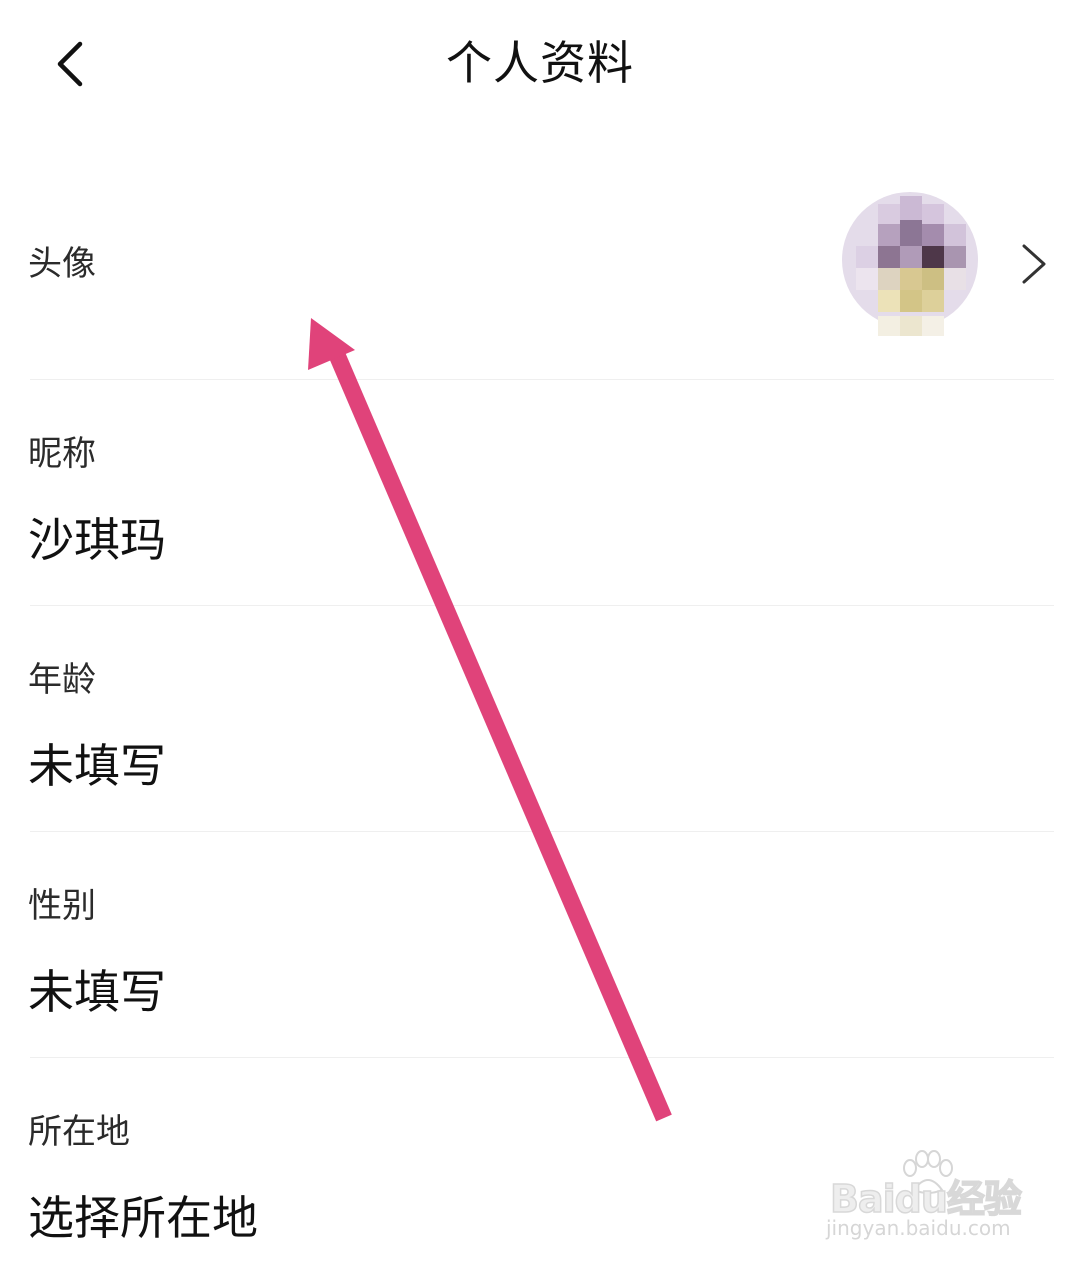 Image resolution: width=1080 pixels, height=1263 pixels. Describe the element at coordinates (79, 1132) in the screenshot. I see `location-label: 所在地` at that location.